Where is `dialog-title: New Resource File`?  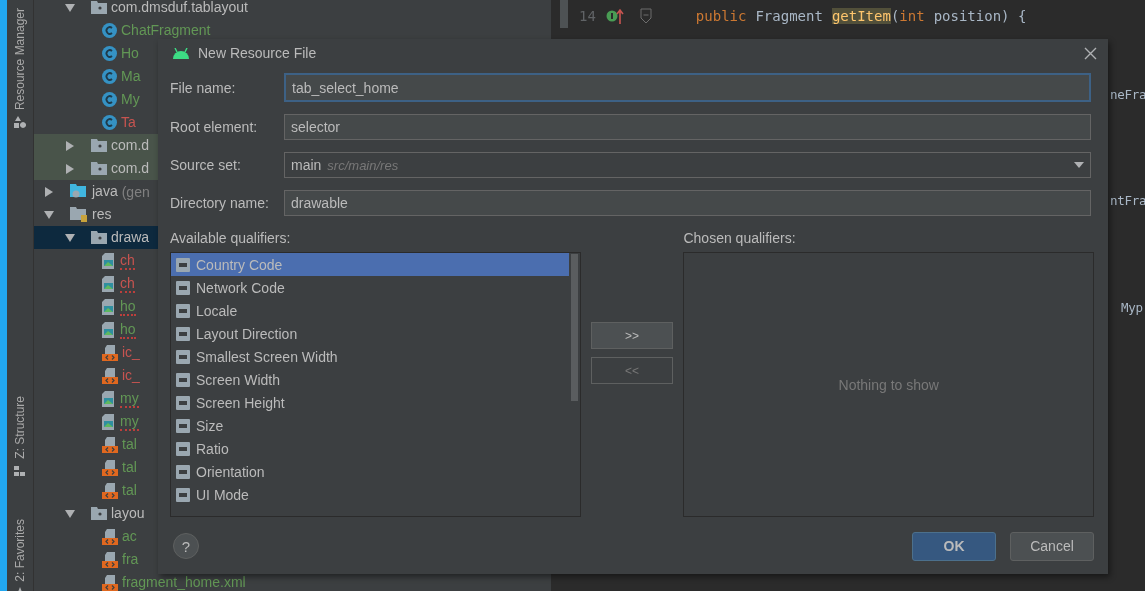
dialog-title: New Resource File is located at coordinates (257, 53).